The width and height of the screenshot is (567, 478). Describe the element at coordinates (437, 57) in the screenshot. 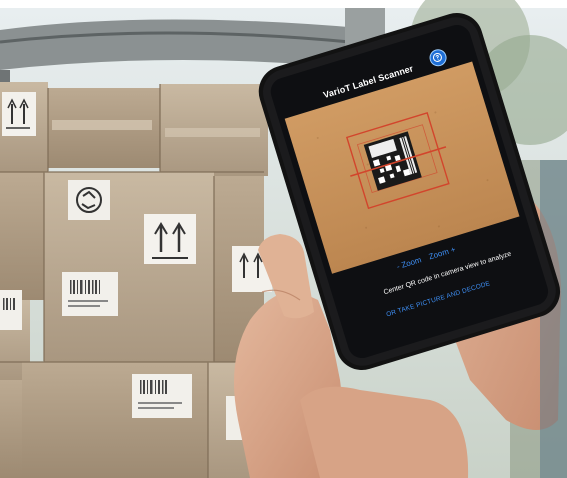

I see `help-circle-icon` at that location.